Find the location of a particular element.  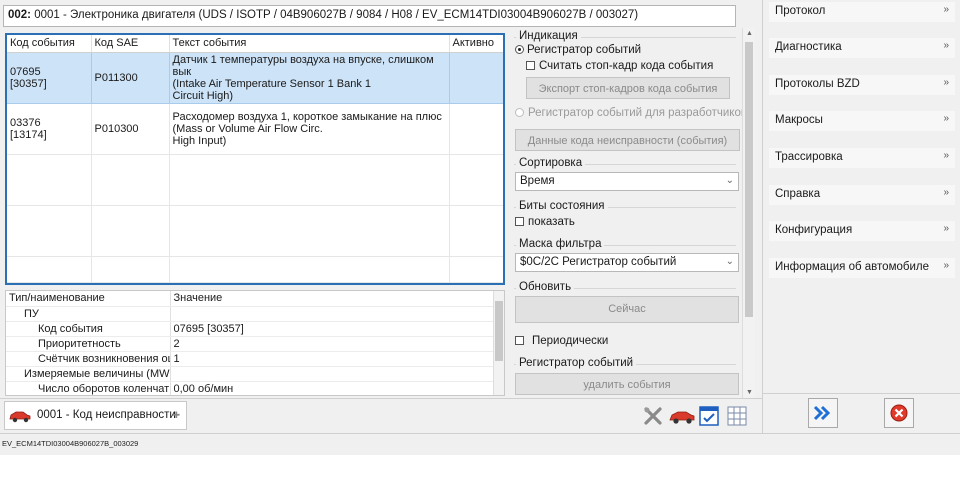

status-bits-label: Биты состояния is located at coordinates (562, 206).